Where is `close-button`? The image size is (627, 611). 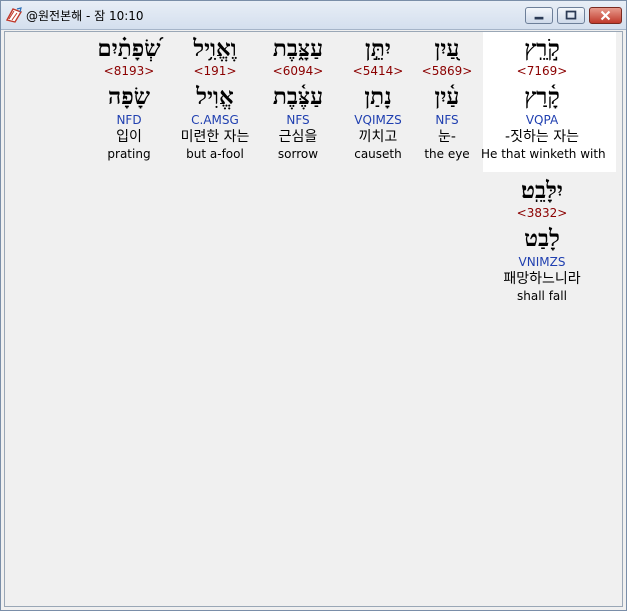
close-button is located at coordinates (605, 15).